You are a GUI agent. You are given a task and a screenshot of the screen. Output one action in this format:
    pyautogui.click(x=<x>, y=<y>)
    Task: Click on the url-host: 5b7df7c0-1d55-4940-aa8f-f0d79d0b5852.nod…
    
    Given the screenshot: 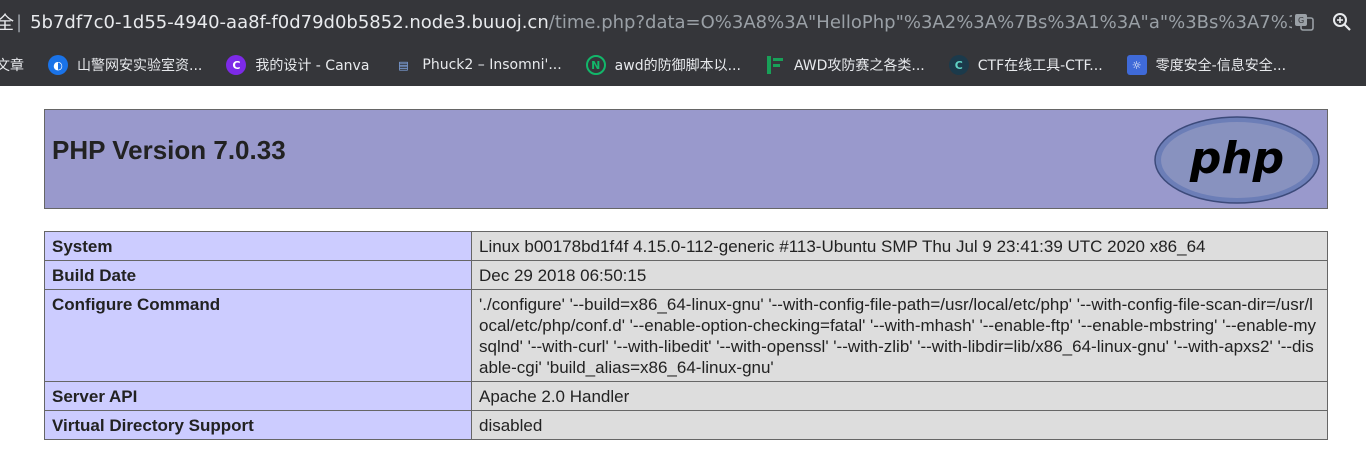 What is the action you would take?
    pyautogui.click(x=289, y=22)
    